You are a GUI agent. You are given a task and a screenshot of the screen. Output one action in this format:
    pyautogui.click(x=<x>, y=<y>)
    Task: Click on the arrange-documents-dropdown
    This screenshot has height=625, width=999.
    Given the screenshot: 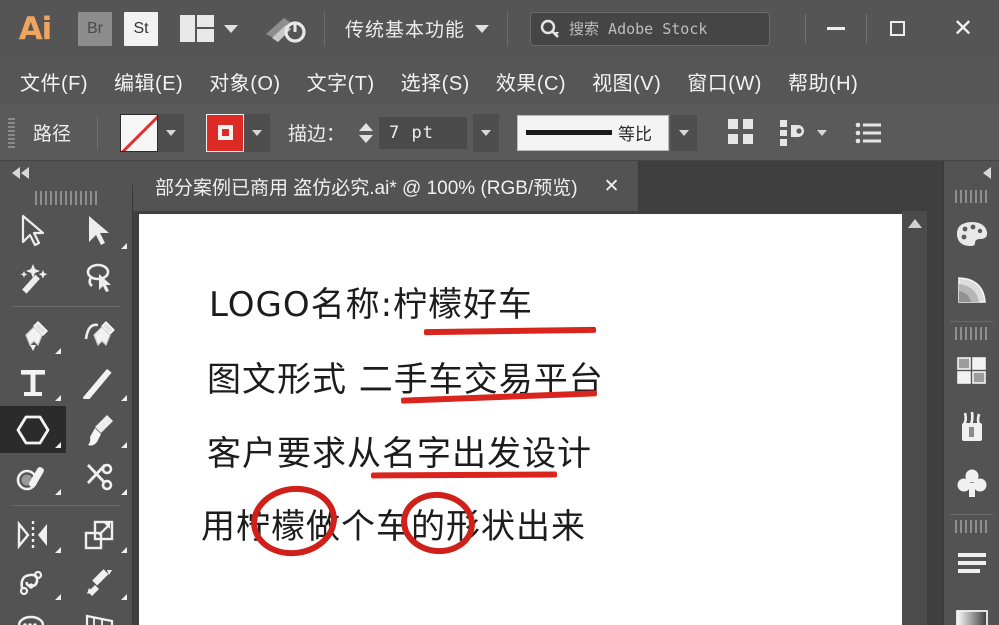 What is the action you would take?
    pyautogui.click(x=231, y=28)
    